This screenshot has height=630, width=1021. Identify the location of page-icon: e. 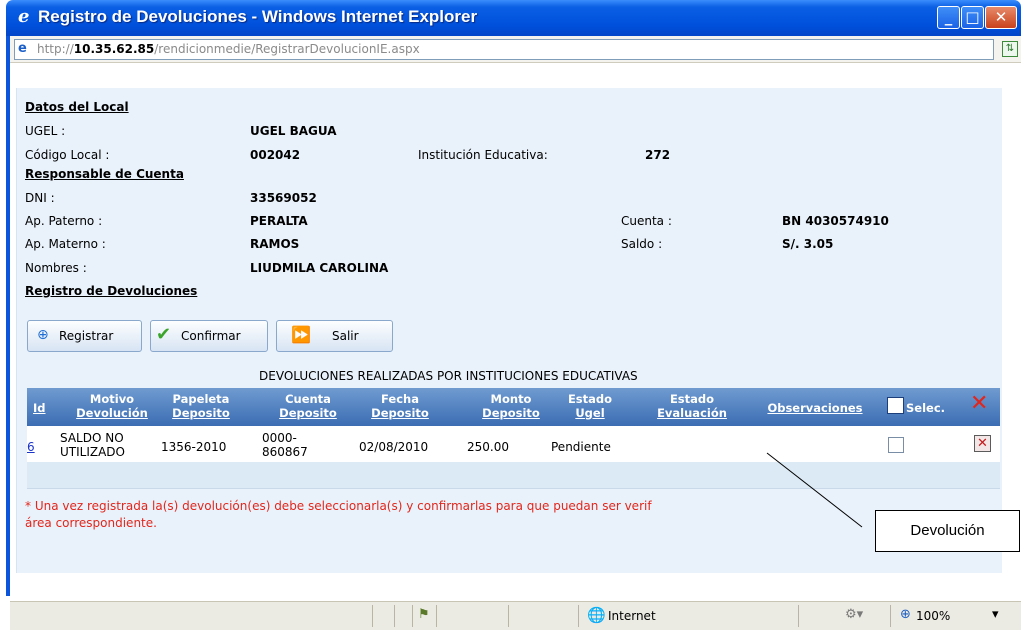
(22, 48).